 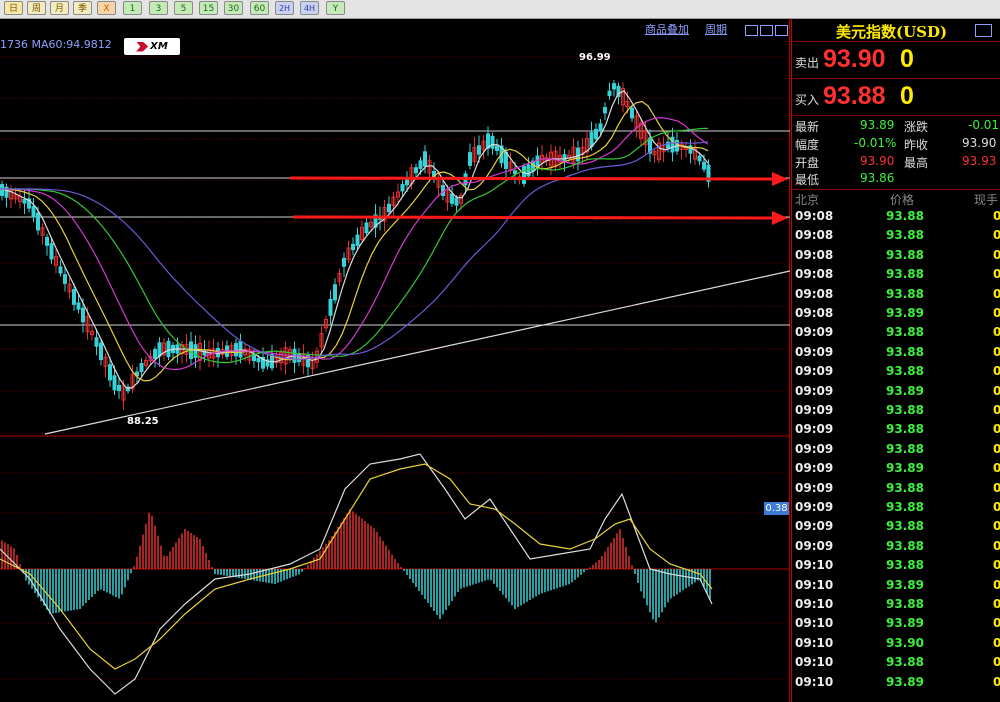 What do you see at coordinates (536, 217) in the screenshot?
I see `support-arrow-line` at bounding box center [536, 217].